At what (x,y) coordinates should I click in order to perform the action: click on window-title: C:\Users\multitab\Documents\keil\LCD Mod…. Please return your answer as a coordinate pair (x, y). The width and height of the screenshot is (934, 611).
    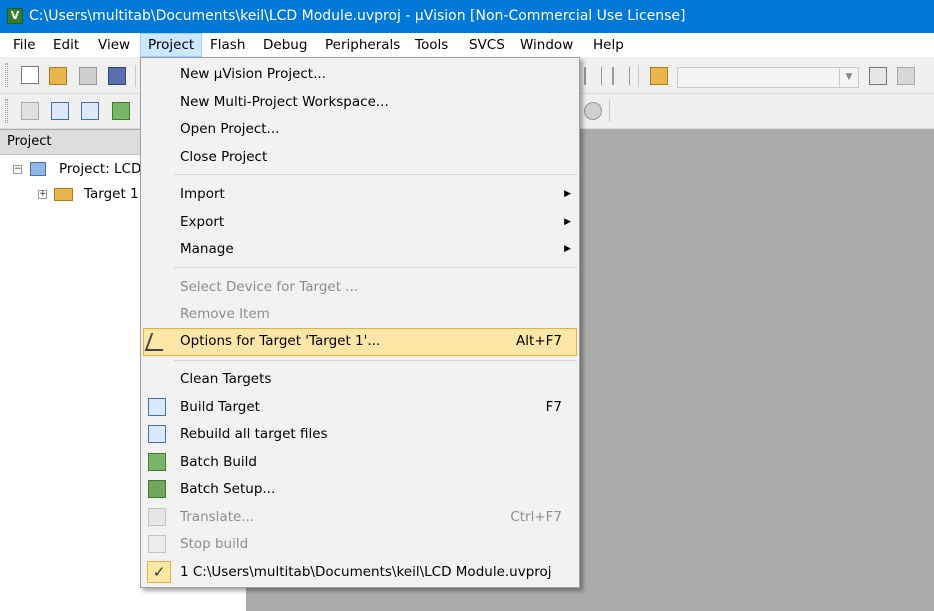
    Looking at the image, I should click on (357, 16).